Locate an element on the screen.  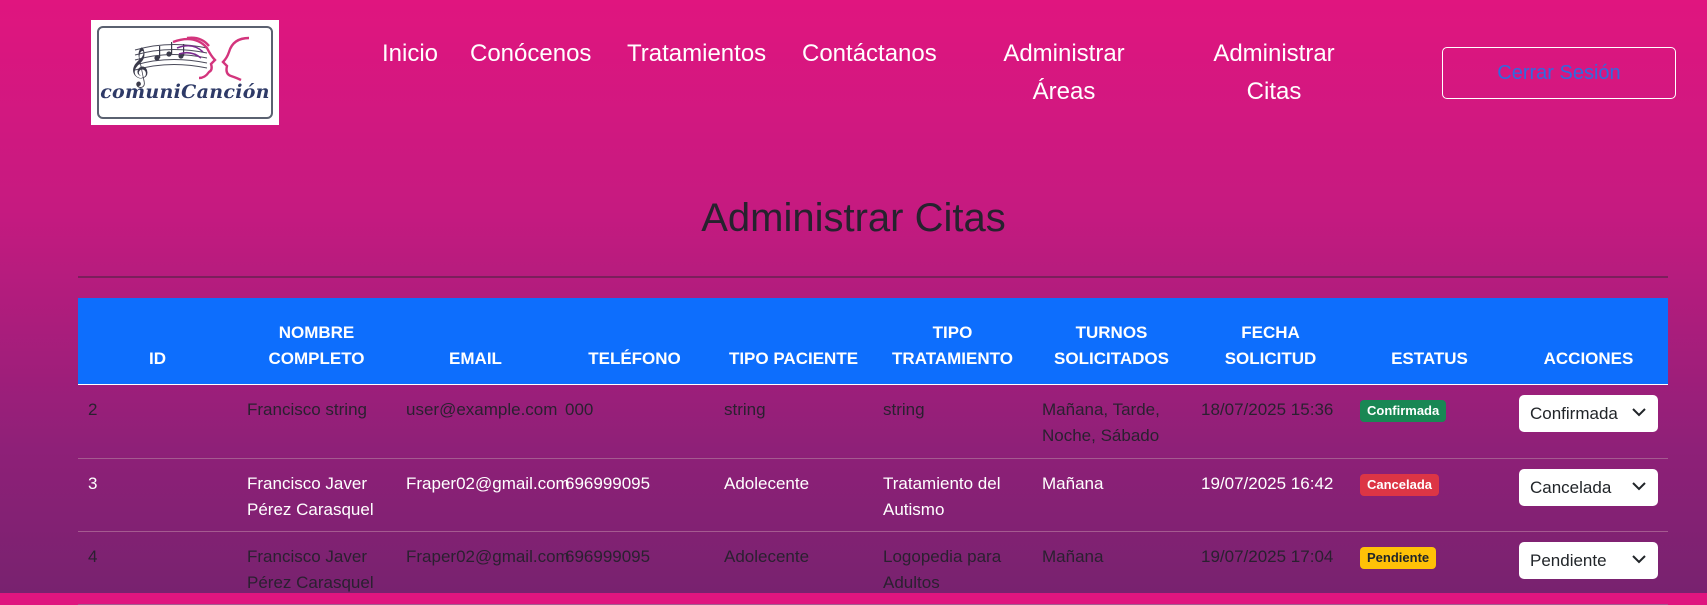
header-turnos: TURNOS SOLICITADOS is located at coordinates (1111, 341).